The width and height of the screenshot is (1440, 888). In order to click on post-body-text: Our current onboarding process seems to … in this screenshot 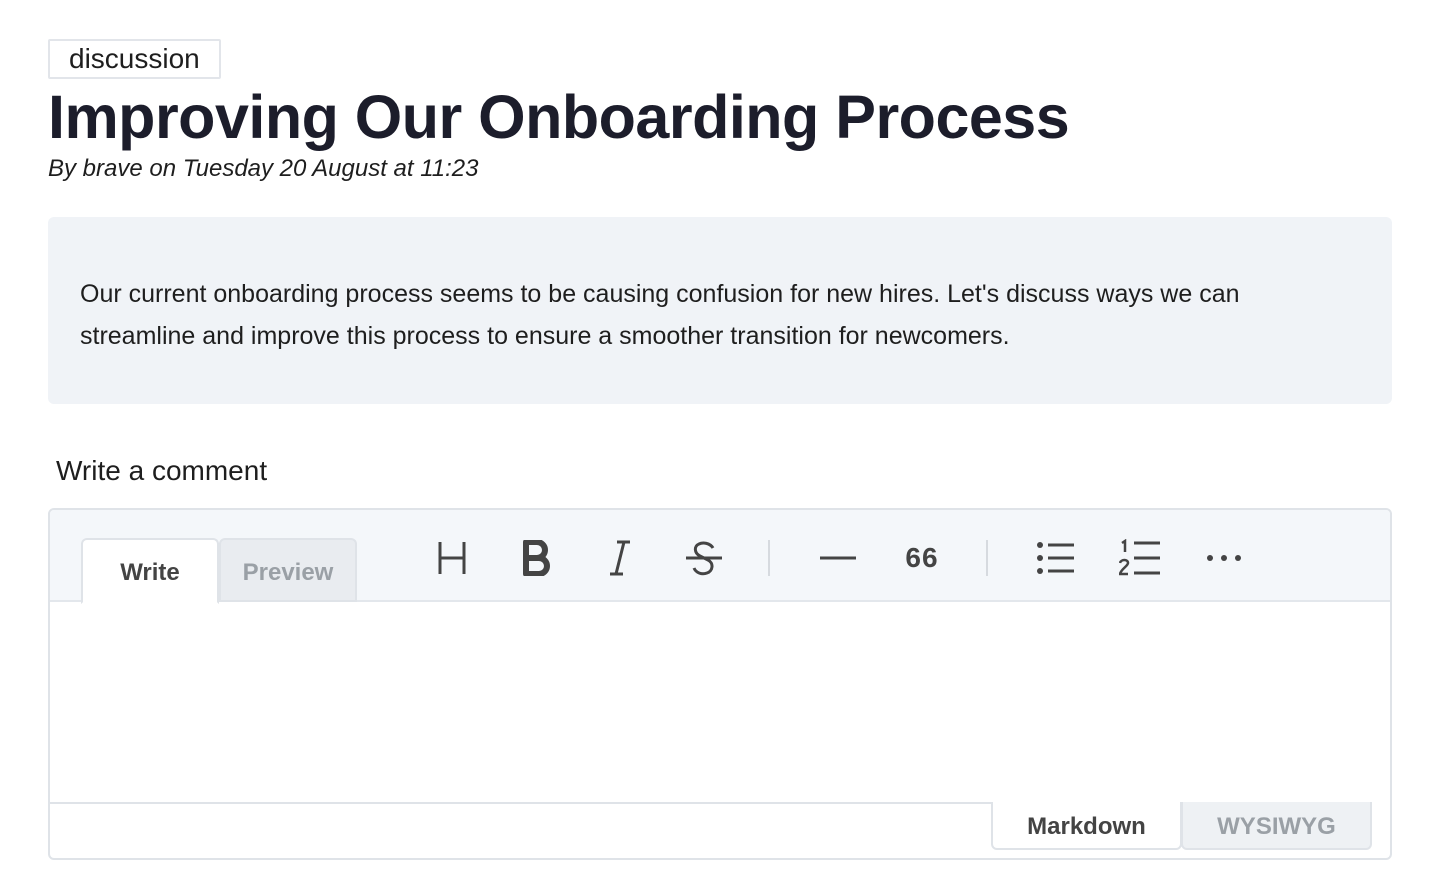, I will do `click(660, 315)`.